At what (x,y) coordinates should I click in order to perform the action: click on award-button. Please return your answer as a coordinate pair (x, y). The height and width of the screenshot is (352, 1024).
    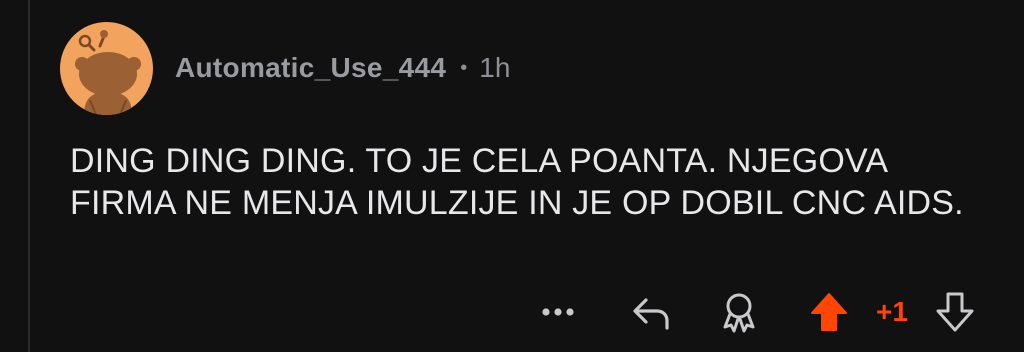
    Looking at the image, I should click on (739, 312).